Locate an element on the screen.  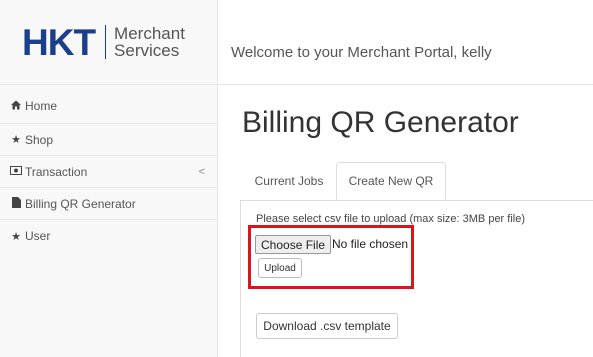
file-icon is located at coordinates (16, 203).